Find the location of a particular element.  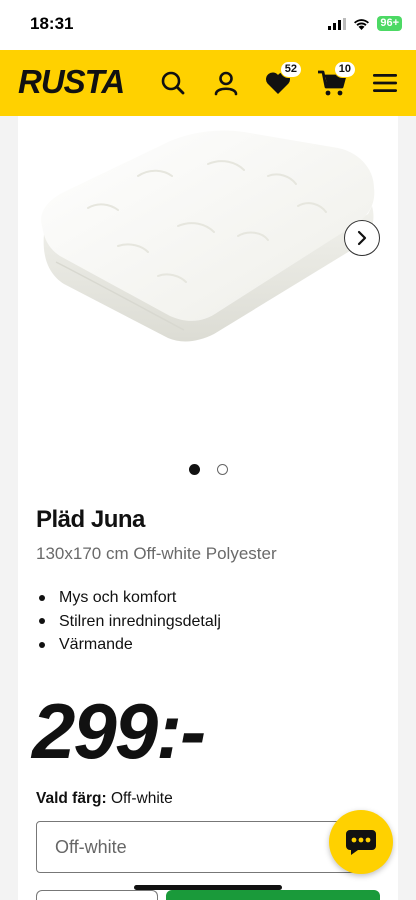

cart-button: 10 is located at coordinates (336, 80).